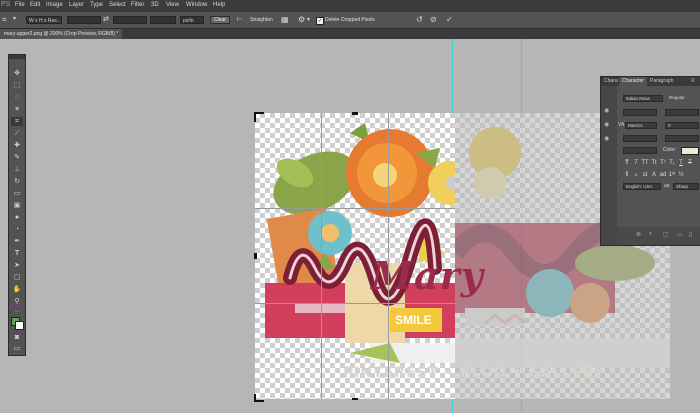 The height and width of the screenshot is (413, 700). Describe the element at coordinates (683, 98) in the screenshot. I see `font-style-dropdown: Regular` at that location.